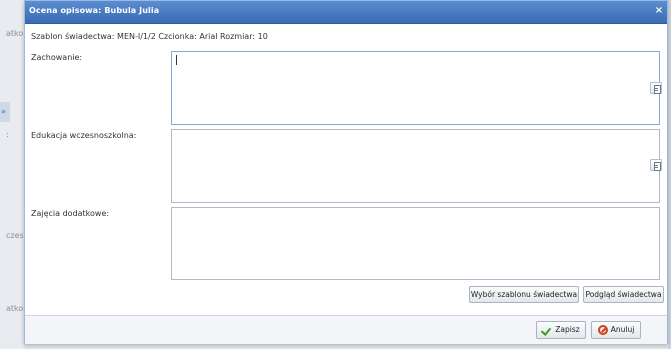  I want to click on behavior-label: Zachowanie:, so click(57, 57).